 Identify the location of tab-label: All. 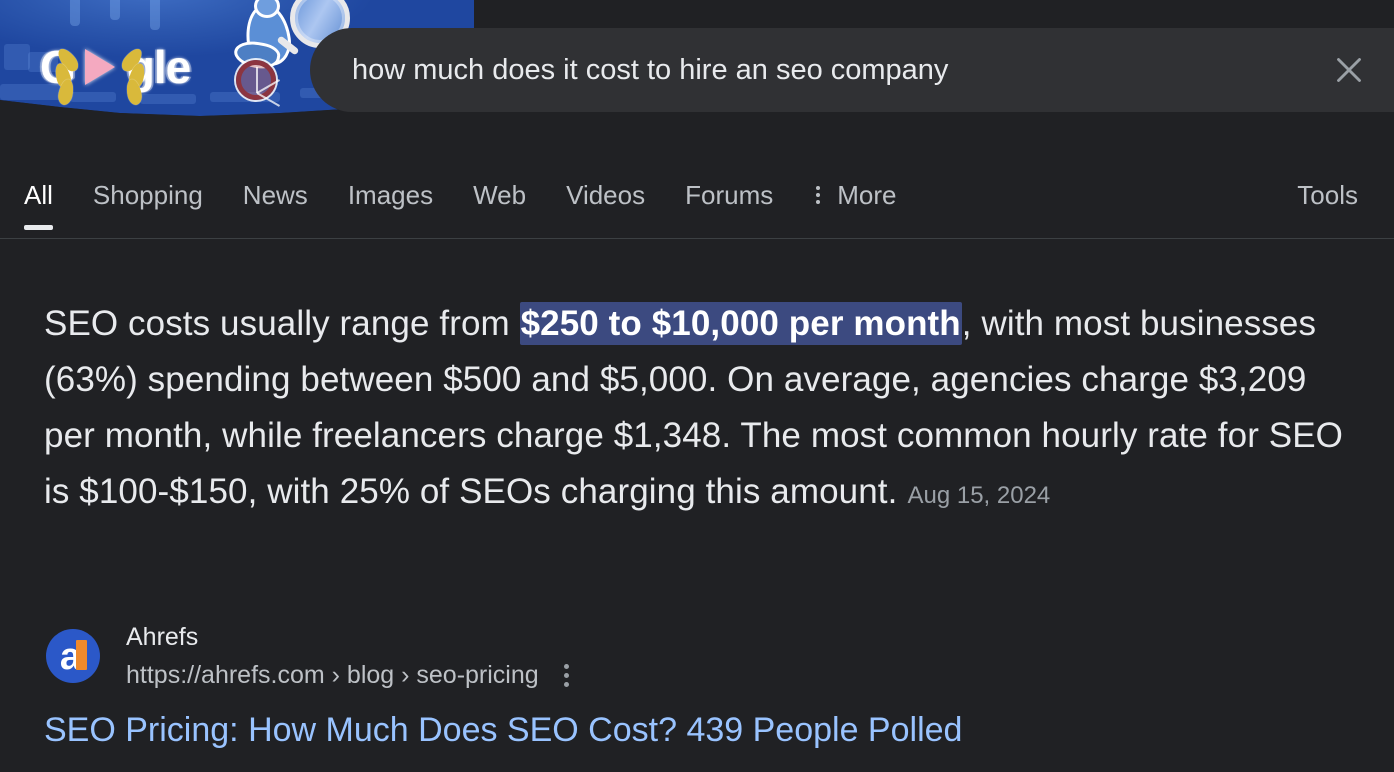
(38, 195).